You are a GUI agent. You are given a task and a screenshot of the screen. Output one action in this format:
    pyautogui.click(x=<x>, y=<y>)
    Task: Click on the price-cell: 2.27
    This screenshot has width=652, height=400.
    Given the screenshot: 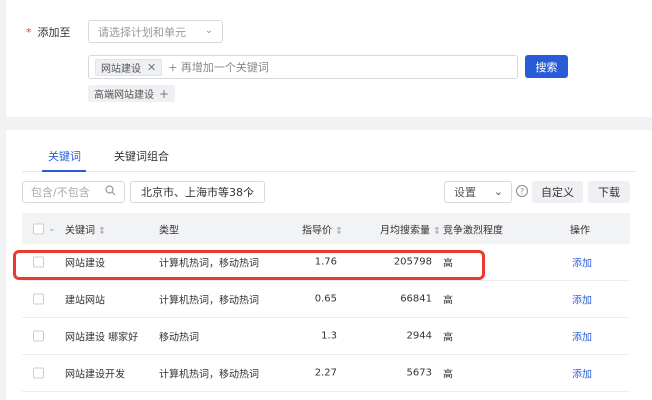 What is the action you would take?
    pyautogui.click(x=325, y=373)
    